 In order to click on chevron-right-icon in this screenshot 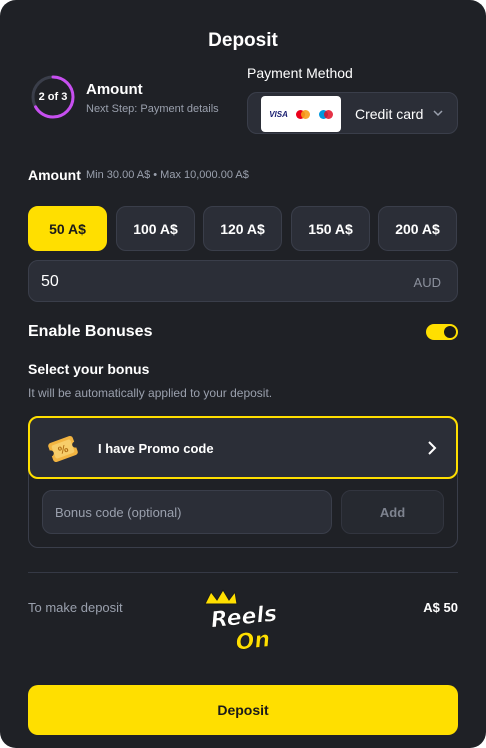, I will do `click(432, 448)`.